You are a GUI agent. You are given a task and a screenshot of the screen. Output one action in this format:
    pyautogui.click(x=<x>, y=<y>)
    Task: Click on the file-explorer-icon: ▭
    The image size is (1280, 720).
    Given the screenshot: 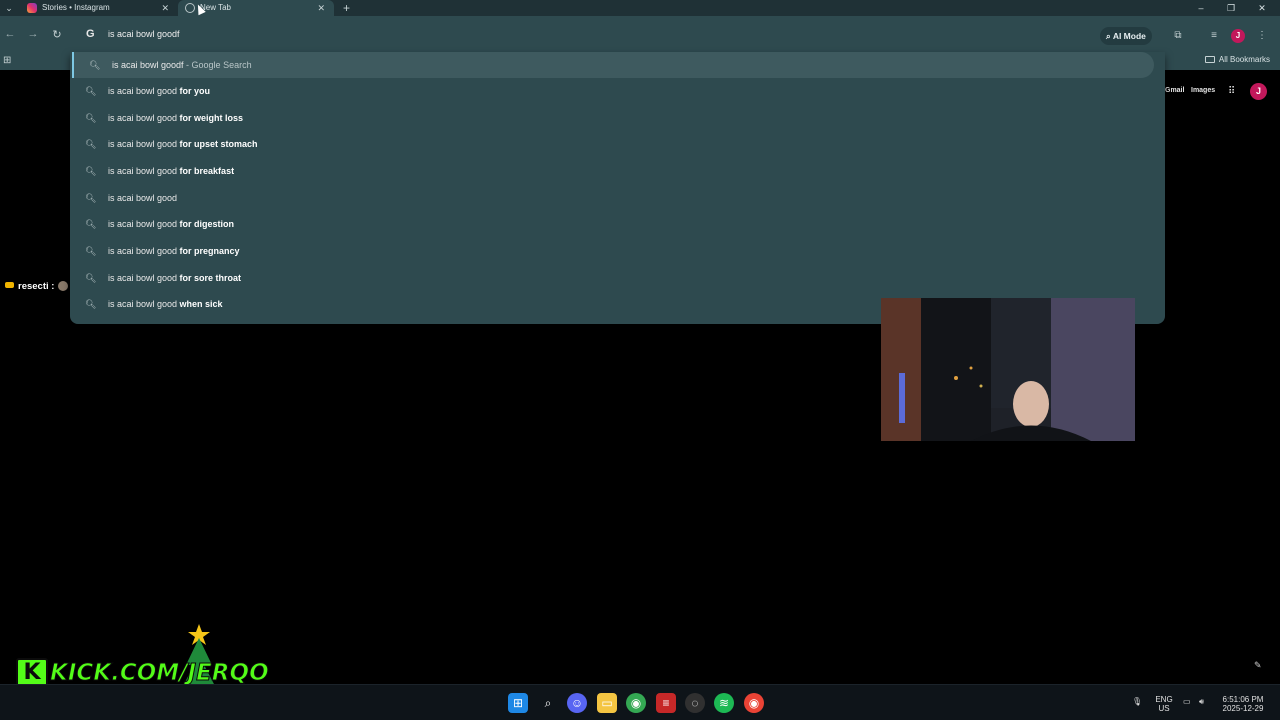 What is the action you would take?
    pyautogui.click(x=607, y=703)
    